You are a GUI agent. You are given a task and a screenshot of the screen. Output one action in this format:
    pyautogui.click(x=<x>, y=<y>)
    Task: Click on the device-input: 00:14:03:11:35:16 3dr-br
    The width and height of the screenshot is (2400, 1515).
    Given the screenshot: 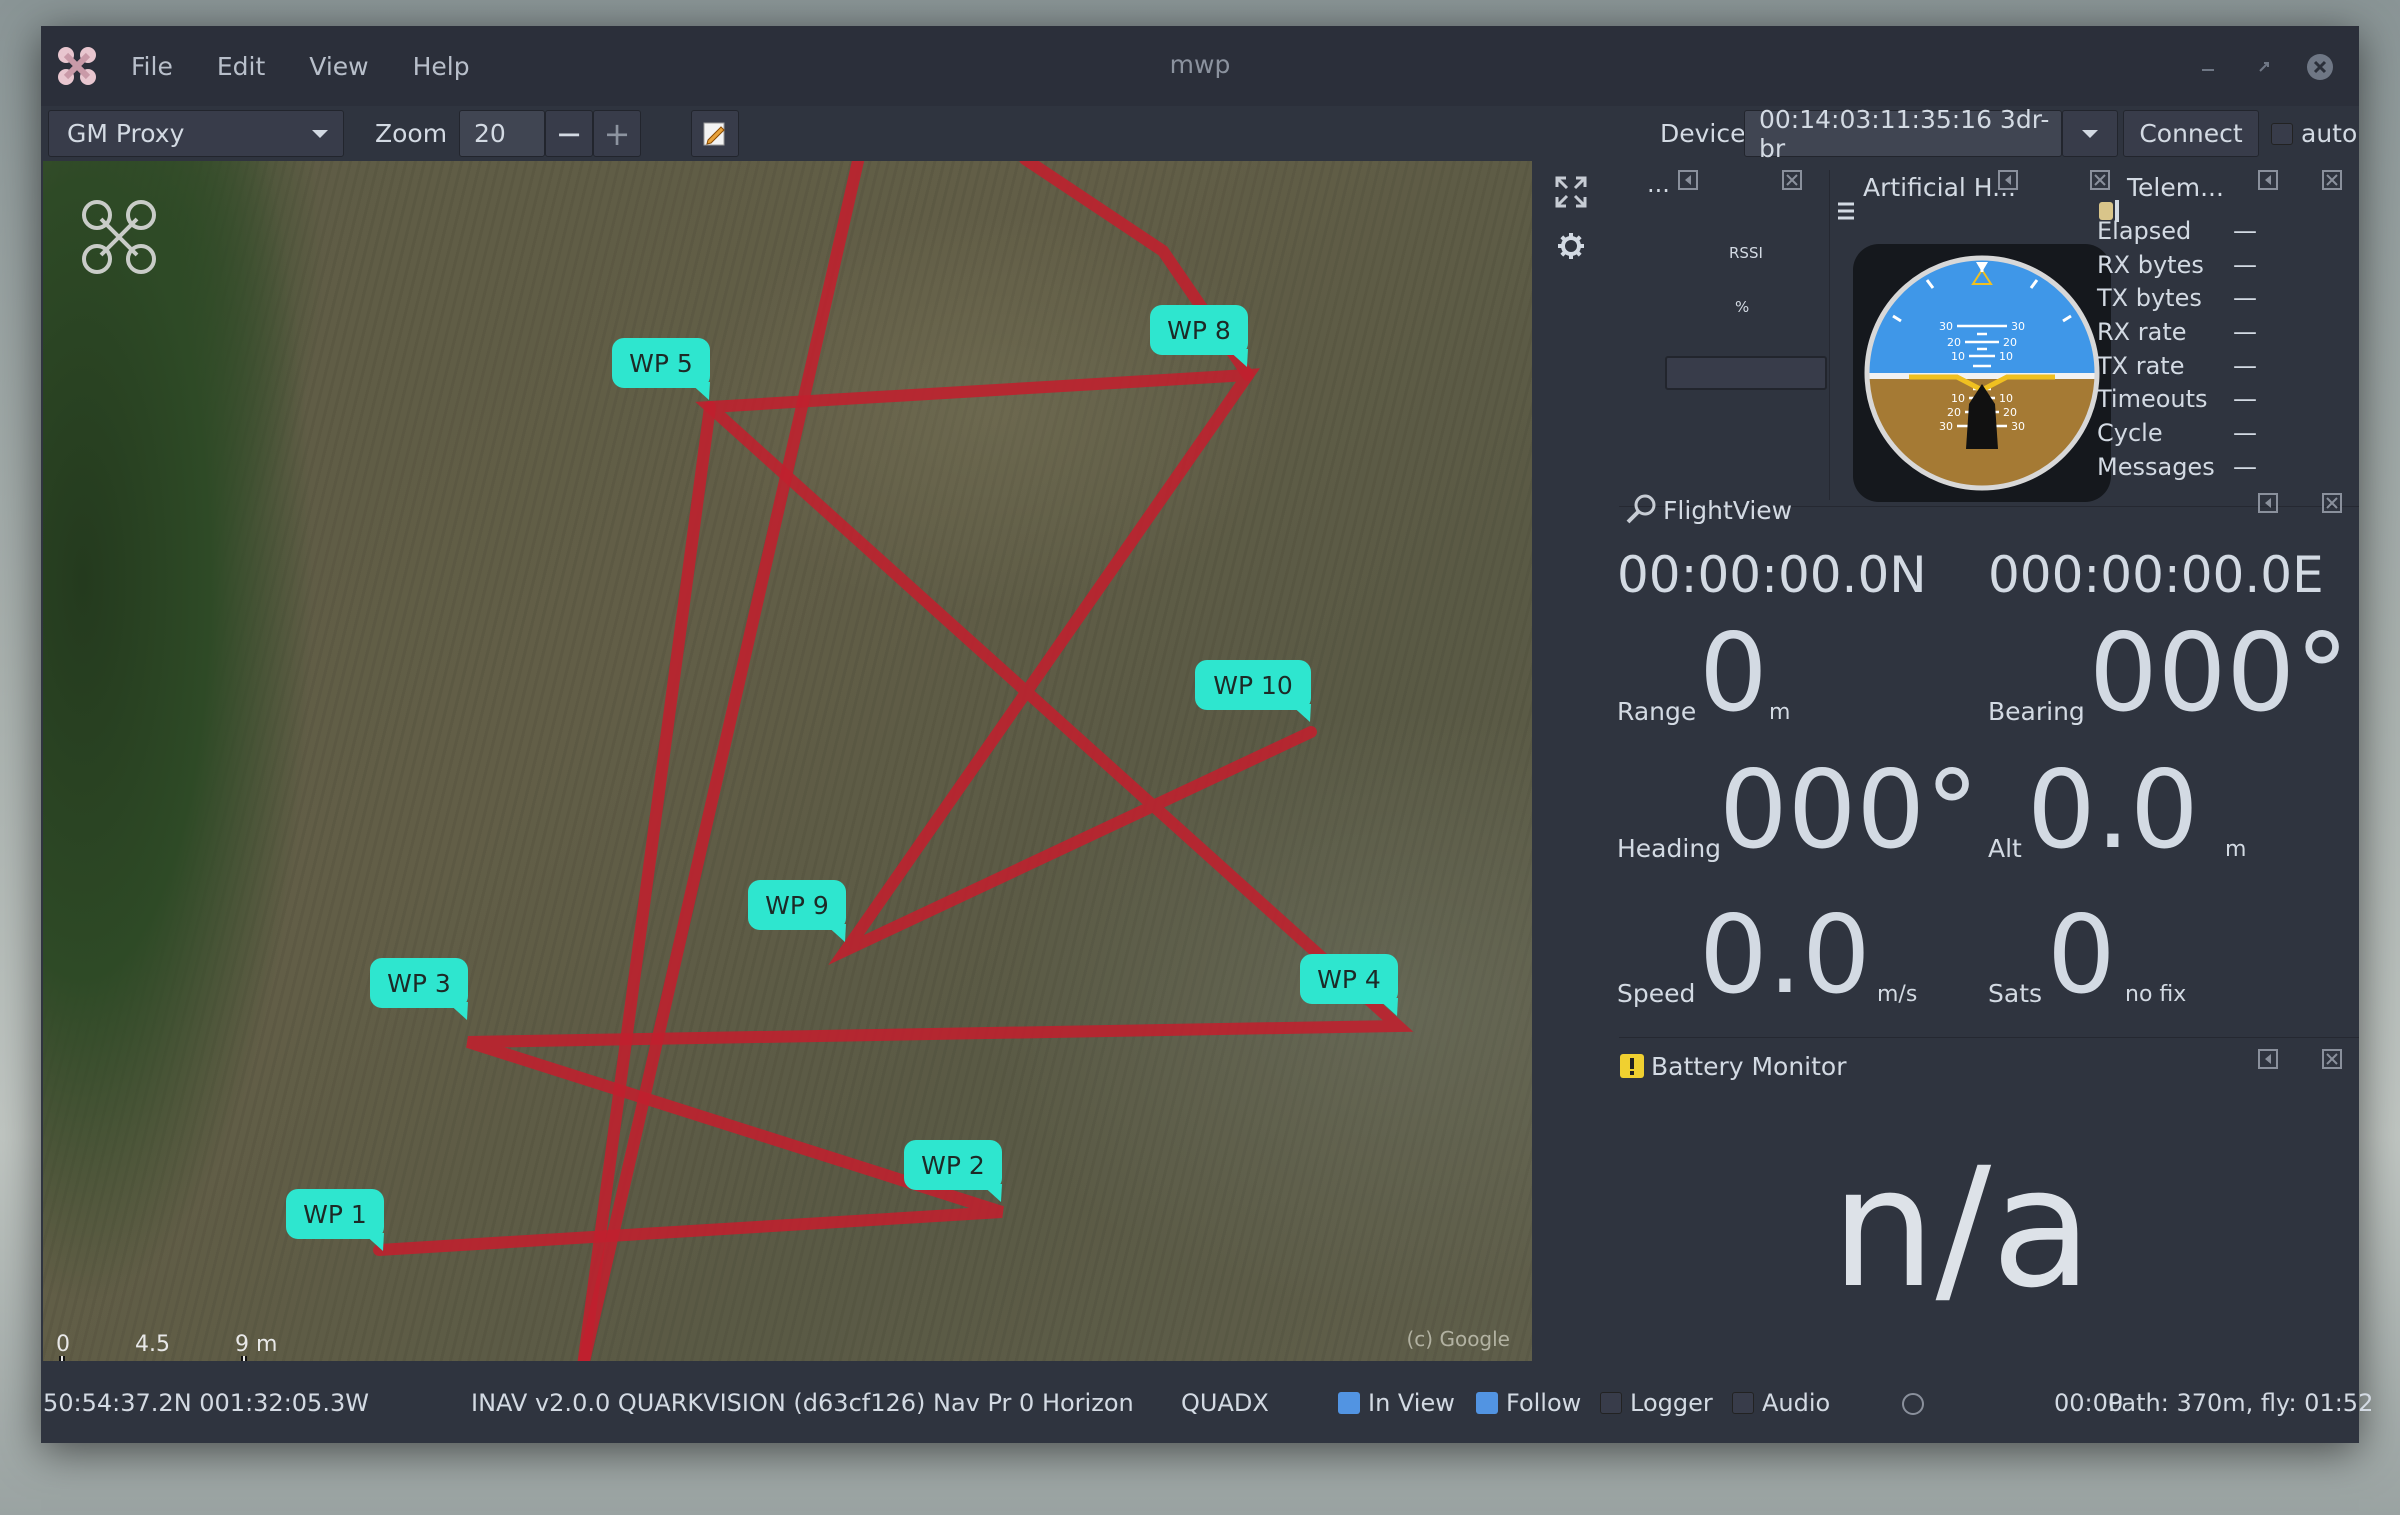 What is the action you would take?
    pyautogui.click(x=1903, y=134)
    